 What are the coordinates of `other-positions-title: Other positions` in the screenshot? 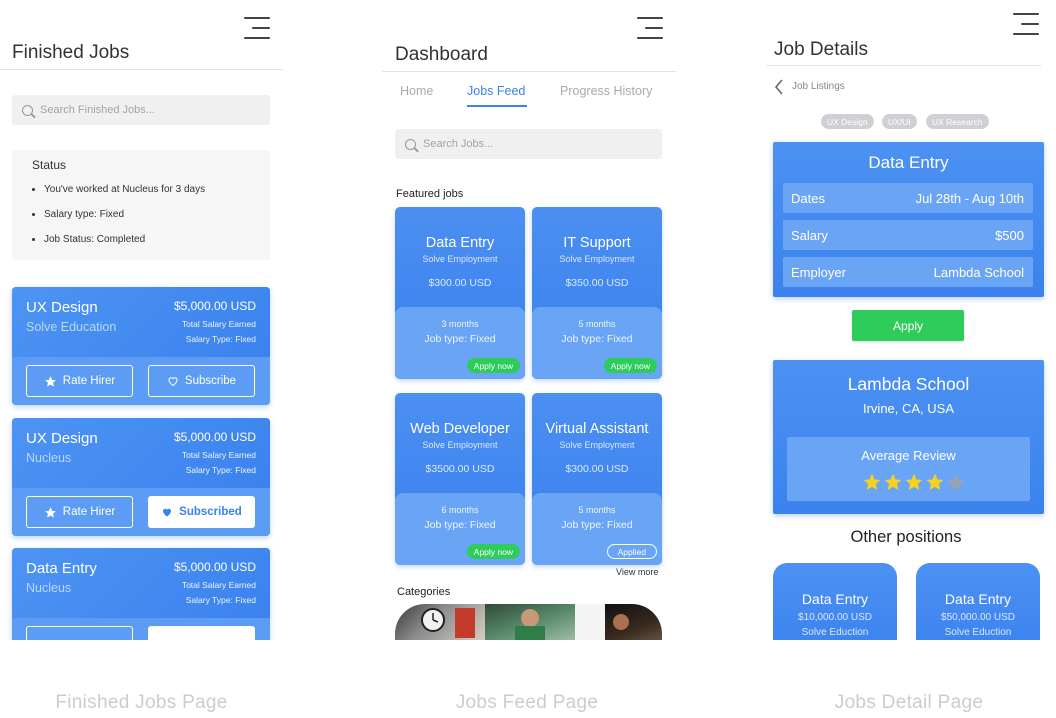 It's located at (906, 537).